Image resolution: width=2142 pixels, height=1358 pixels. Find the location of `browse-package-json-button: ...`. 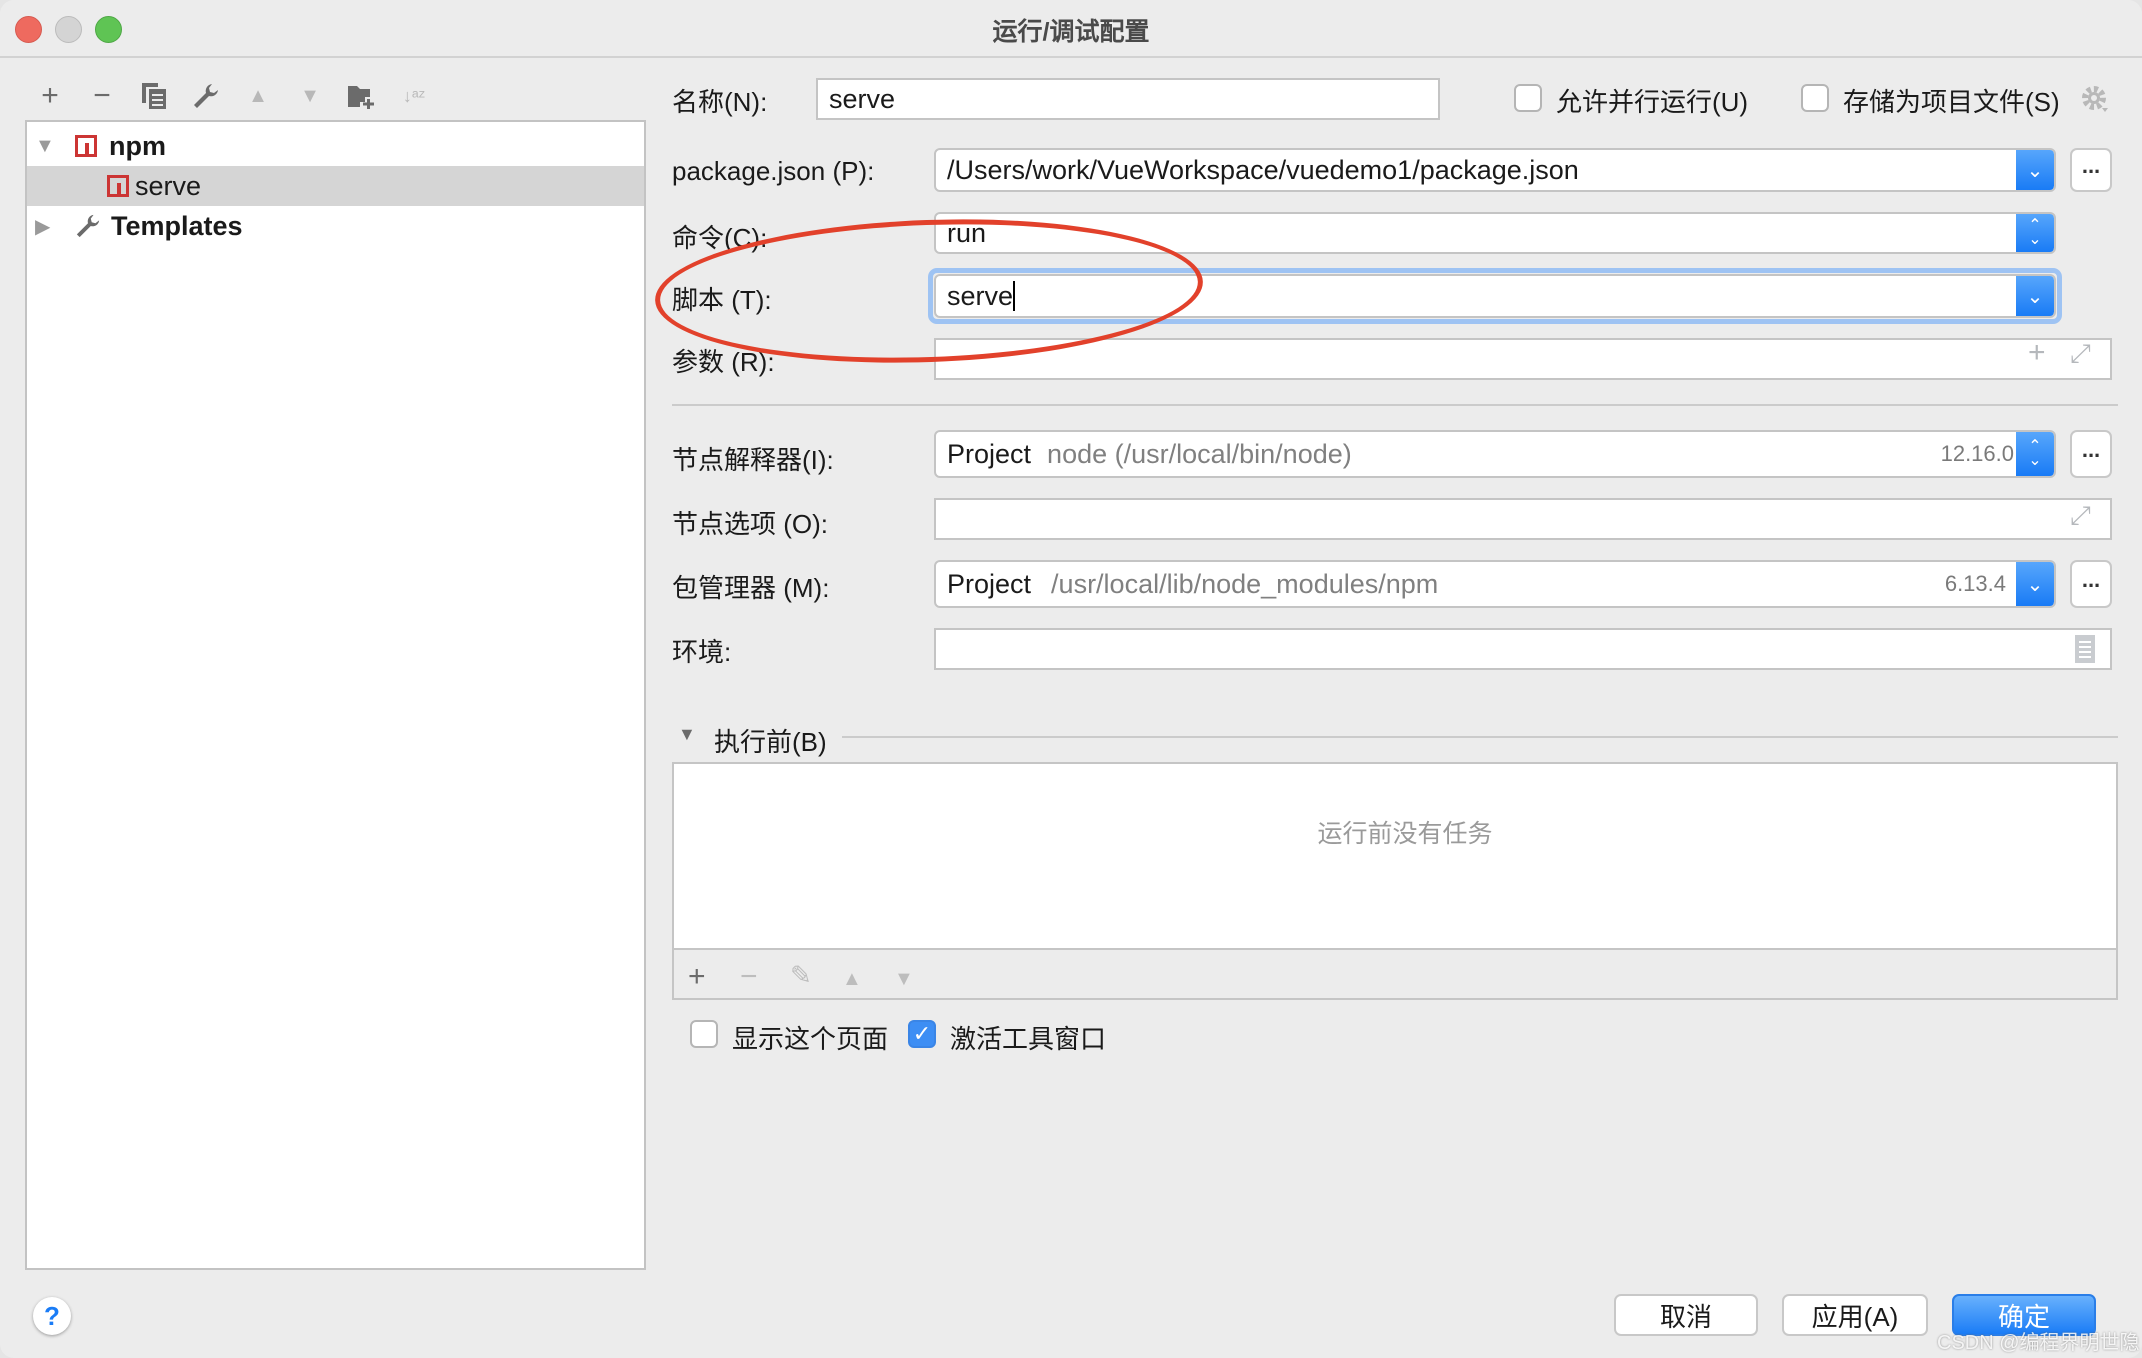

browse-package-json-button: ... is located at coordinates (2091, 170).